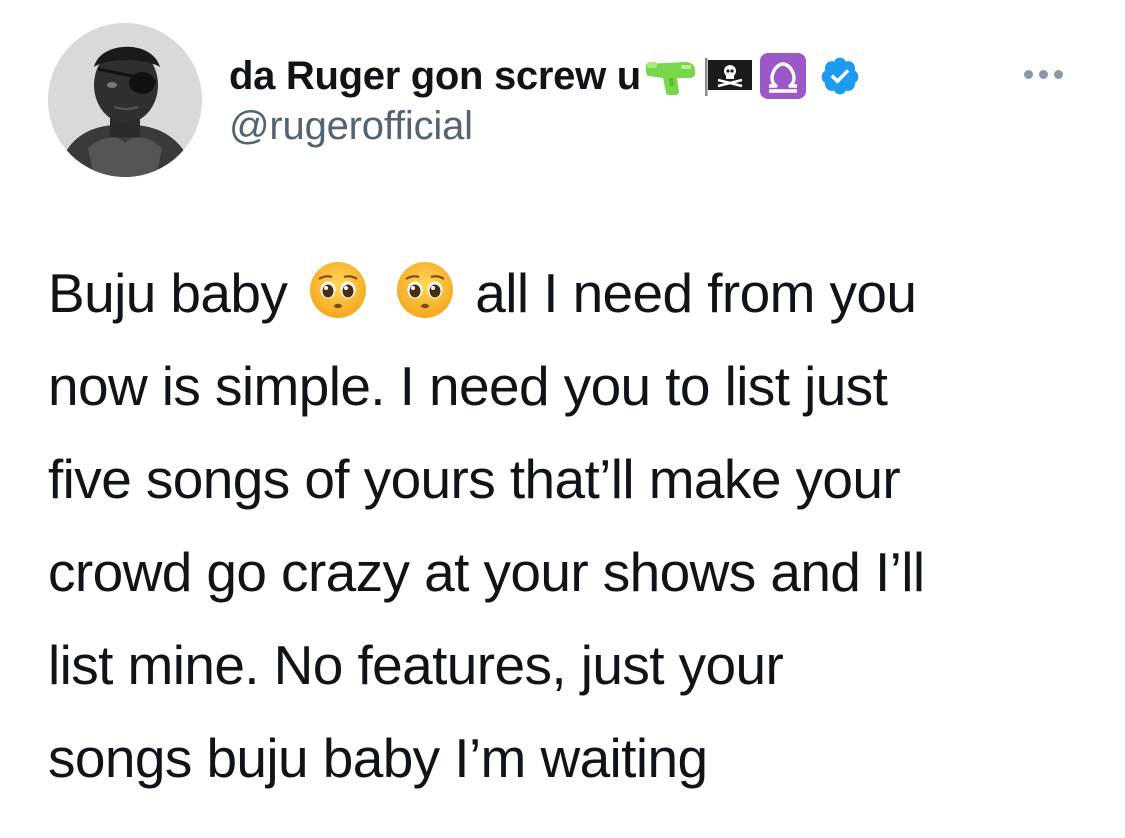 The image size is (1125, 838). What do you see at coordinates (729, 76) in the screenshot?
I see `pirate-flag-icon` at bounding box center [729, 76].